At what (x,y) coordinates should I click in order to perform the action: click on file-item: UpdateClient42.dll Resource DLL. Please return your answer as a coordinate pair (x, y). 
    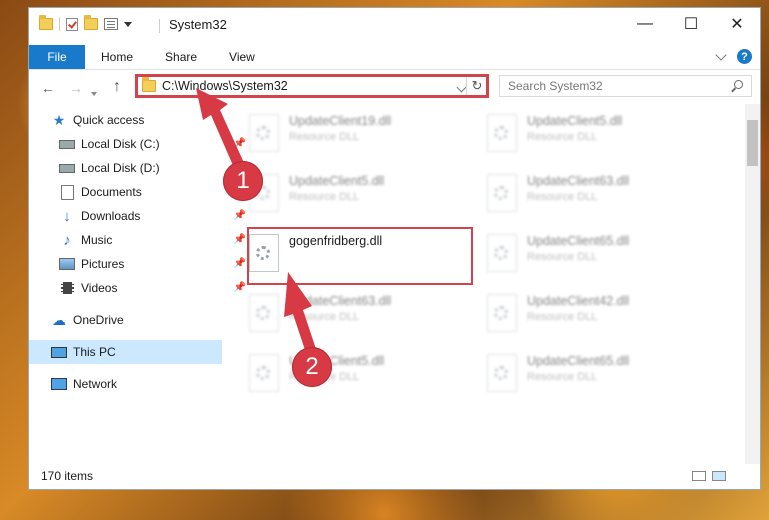
    Looking at the image, I should click on (575, 314).